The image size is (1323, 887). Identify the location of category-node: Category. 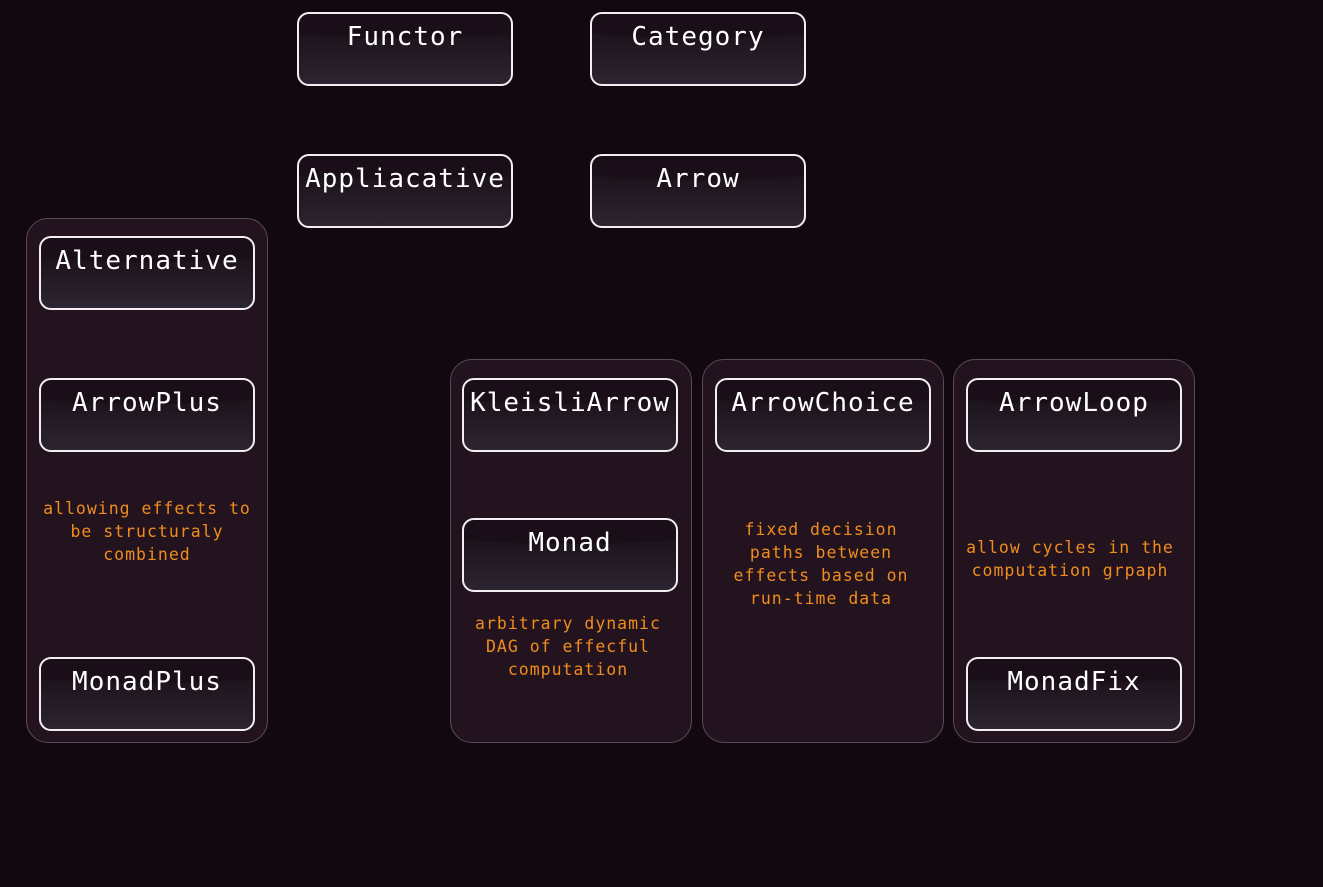
(698, 49).